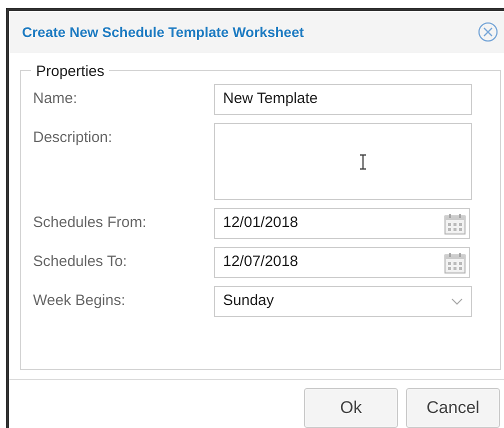 This screenshot has width=504, height=428. I want to click on cancel-button: Cancel, so click(453, 408).